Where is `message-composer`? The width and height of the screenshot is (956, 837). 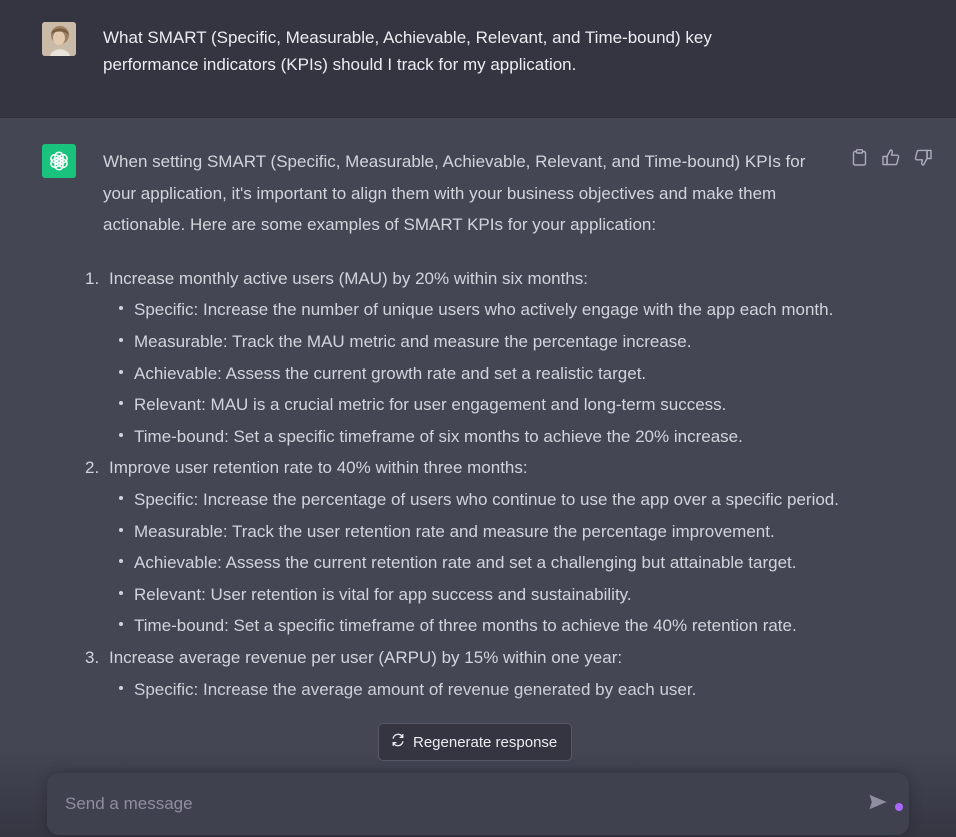 message-composer is located at coordinates (478, 804).